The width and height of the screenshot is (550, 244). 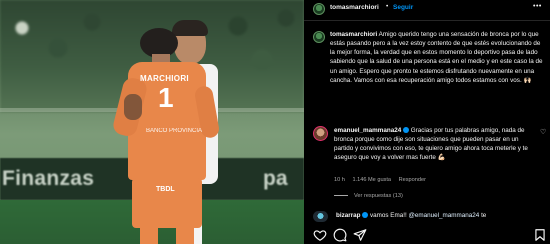 I want to click on goalkeeper-leg-left, so click(x=149, y=235).